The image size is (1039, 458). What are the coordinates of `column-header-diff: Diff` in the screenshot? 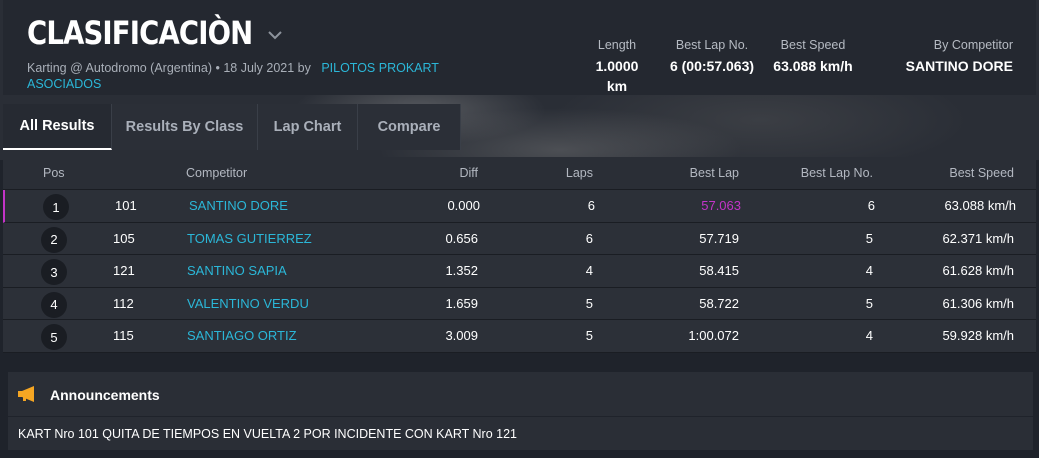 It's located at (448, 173).